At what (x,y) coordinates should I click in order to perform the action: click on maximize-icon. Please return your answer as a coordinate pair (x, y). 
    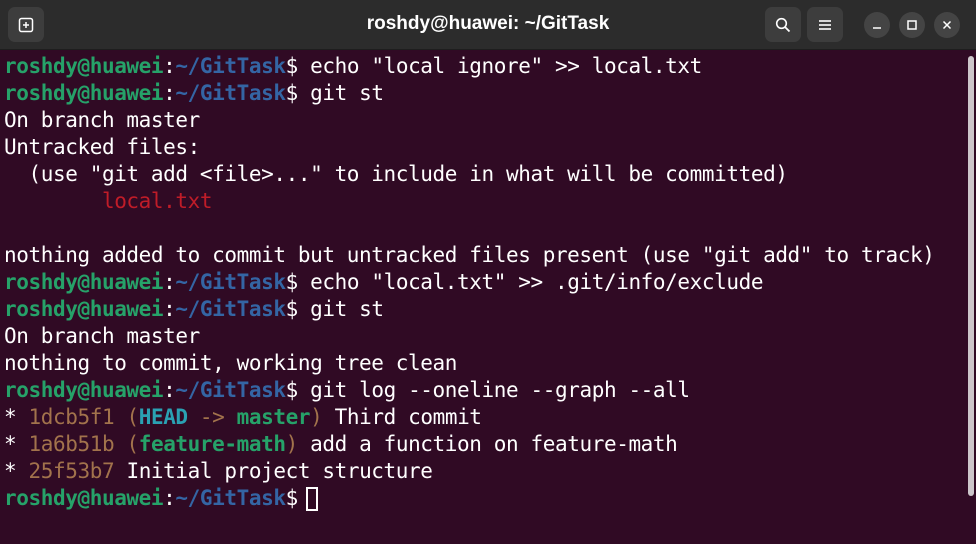
    Looking at the image, I should click on (912, 25).